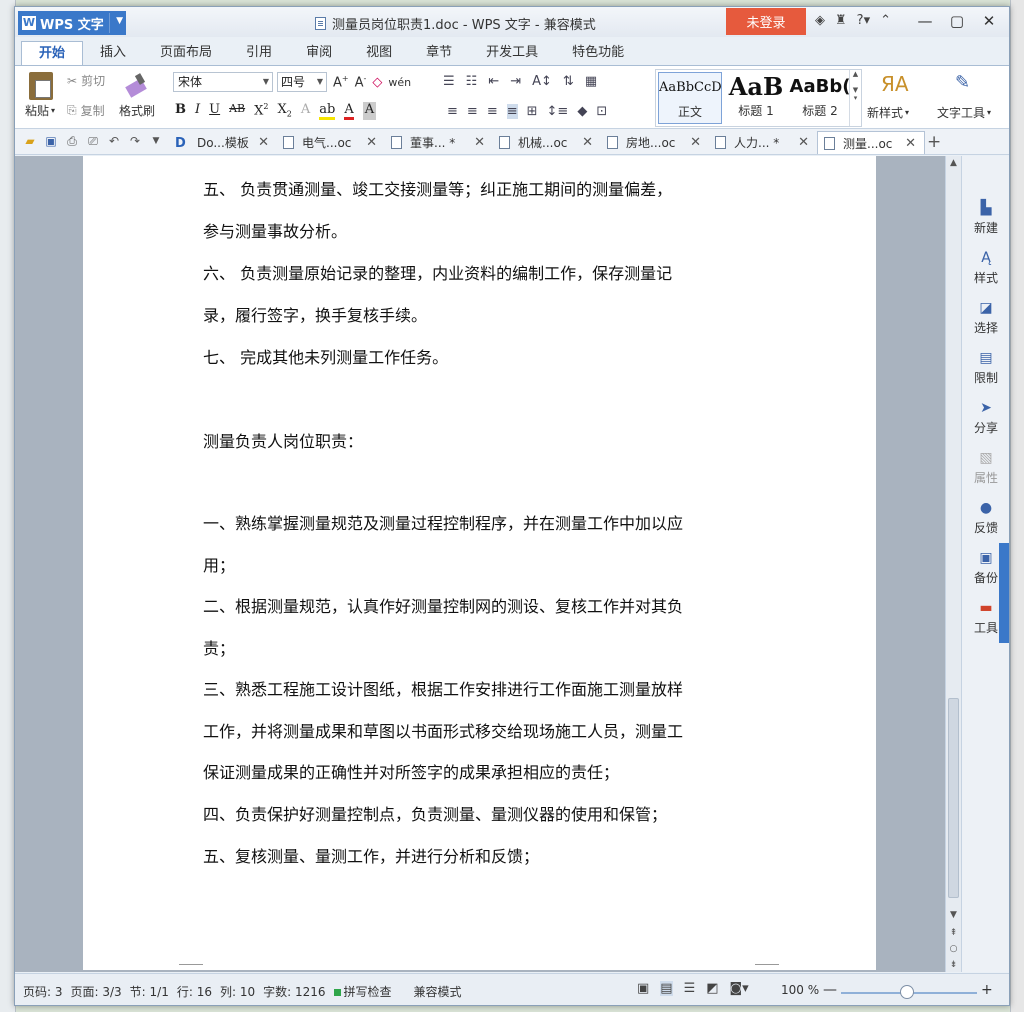 The width and height of the screenshot is (1024, 1012). What do you see at coordinates (472, 111) in the screenshot?
I see `align-center-icon: ≡` at bounding box center [472, 111].